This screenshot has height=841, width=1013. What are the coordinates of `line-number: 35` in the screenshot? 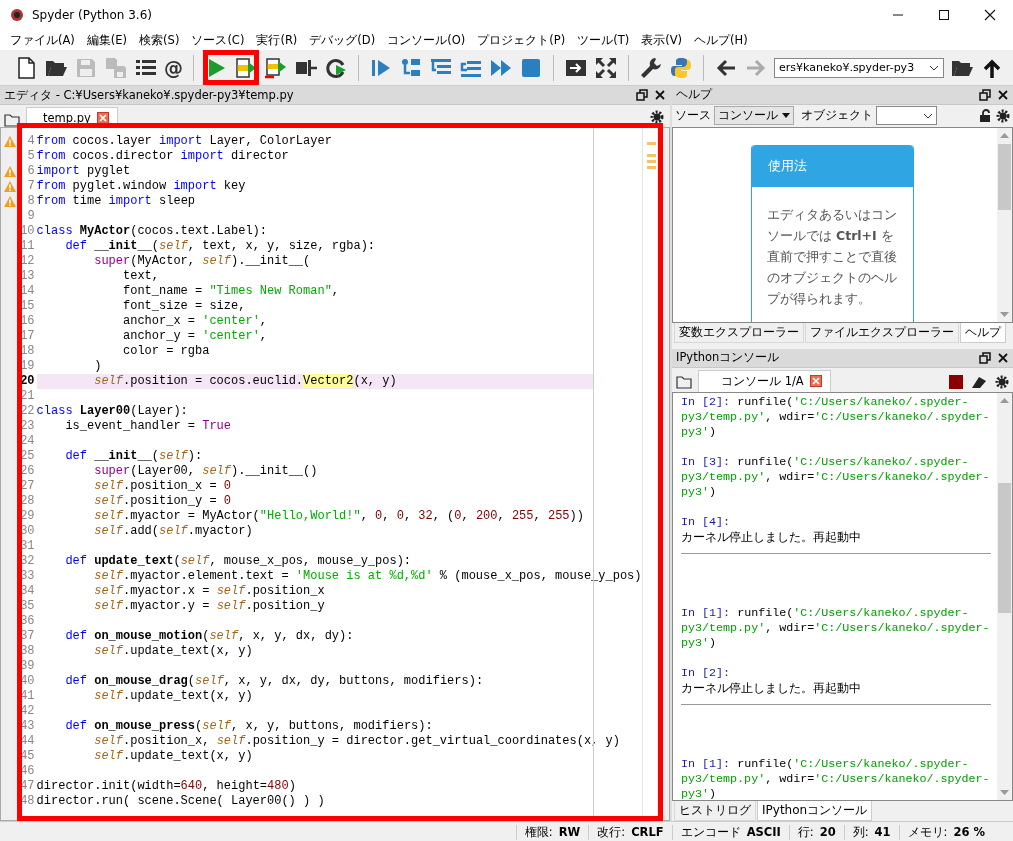 It's located at (27, 606).